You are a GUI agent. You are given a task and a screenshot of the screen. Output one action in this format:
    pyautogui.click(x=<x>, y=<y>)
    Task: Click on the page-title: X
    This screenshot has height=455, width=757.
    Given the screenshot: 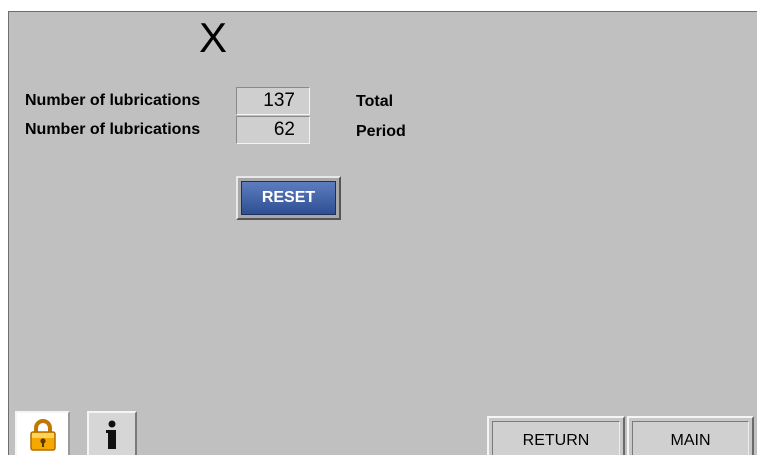 What is the action you would take?
    pyautogui.click(x=212, y=37)
    